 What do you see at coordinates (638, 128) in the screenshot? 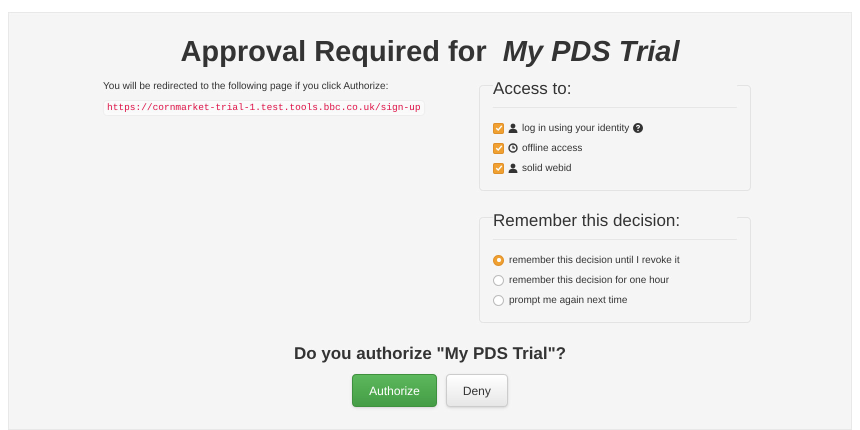
I see `help-icon` at bounding box center [638, 128].